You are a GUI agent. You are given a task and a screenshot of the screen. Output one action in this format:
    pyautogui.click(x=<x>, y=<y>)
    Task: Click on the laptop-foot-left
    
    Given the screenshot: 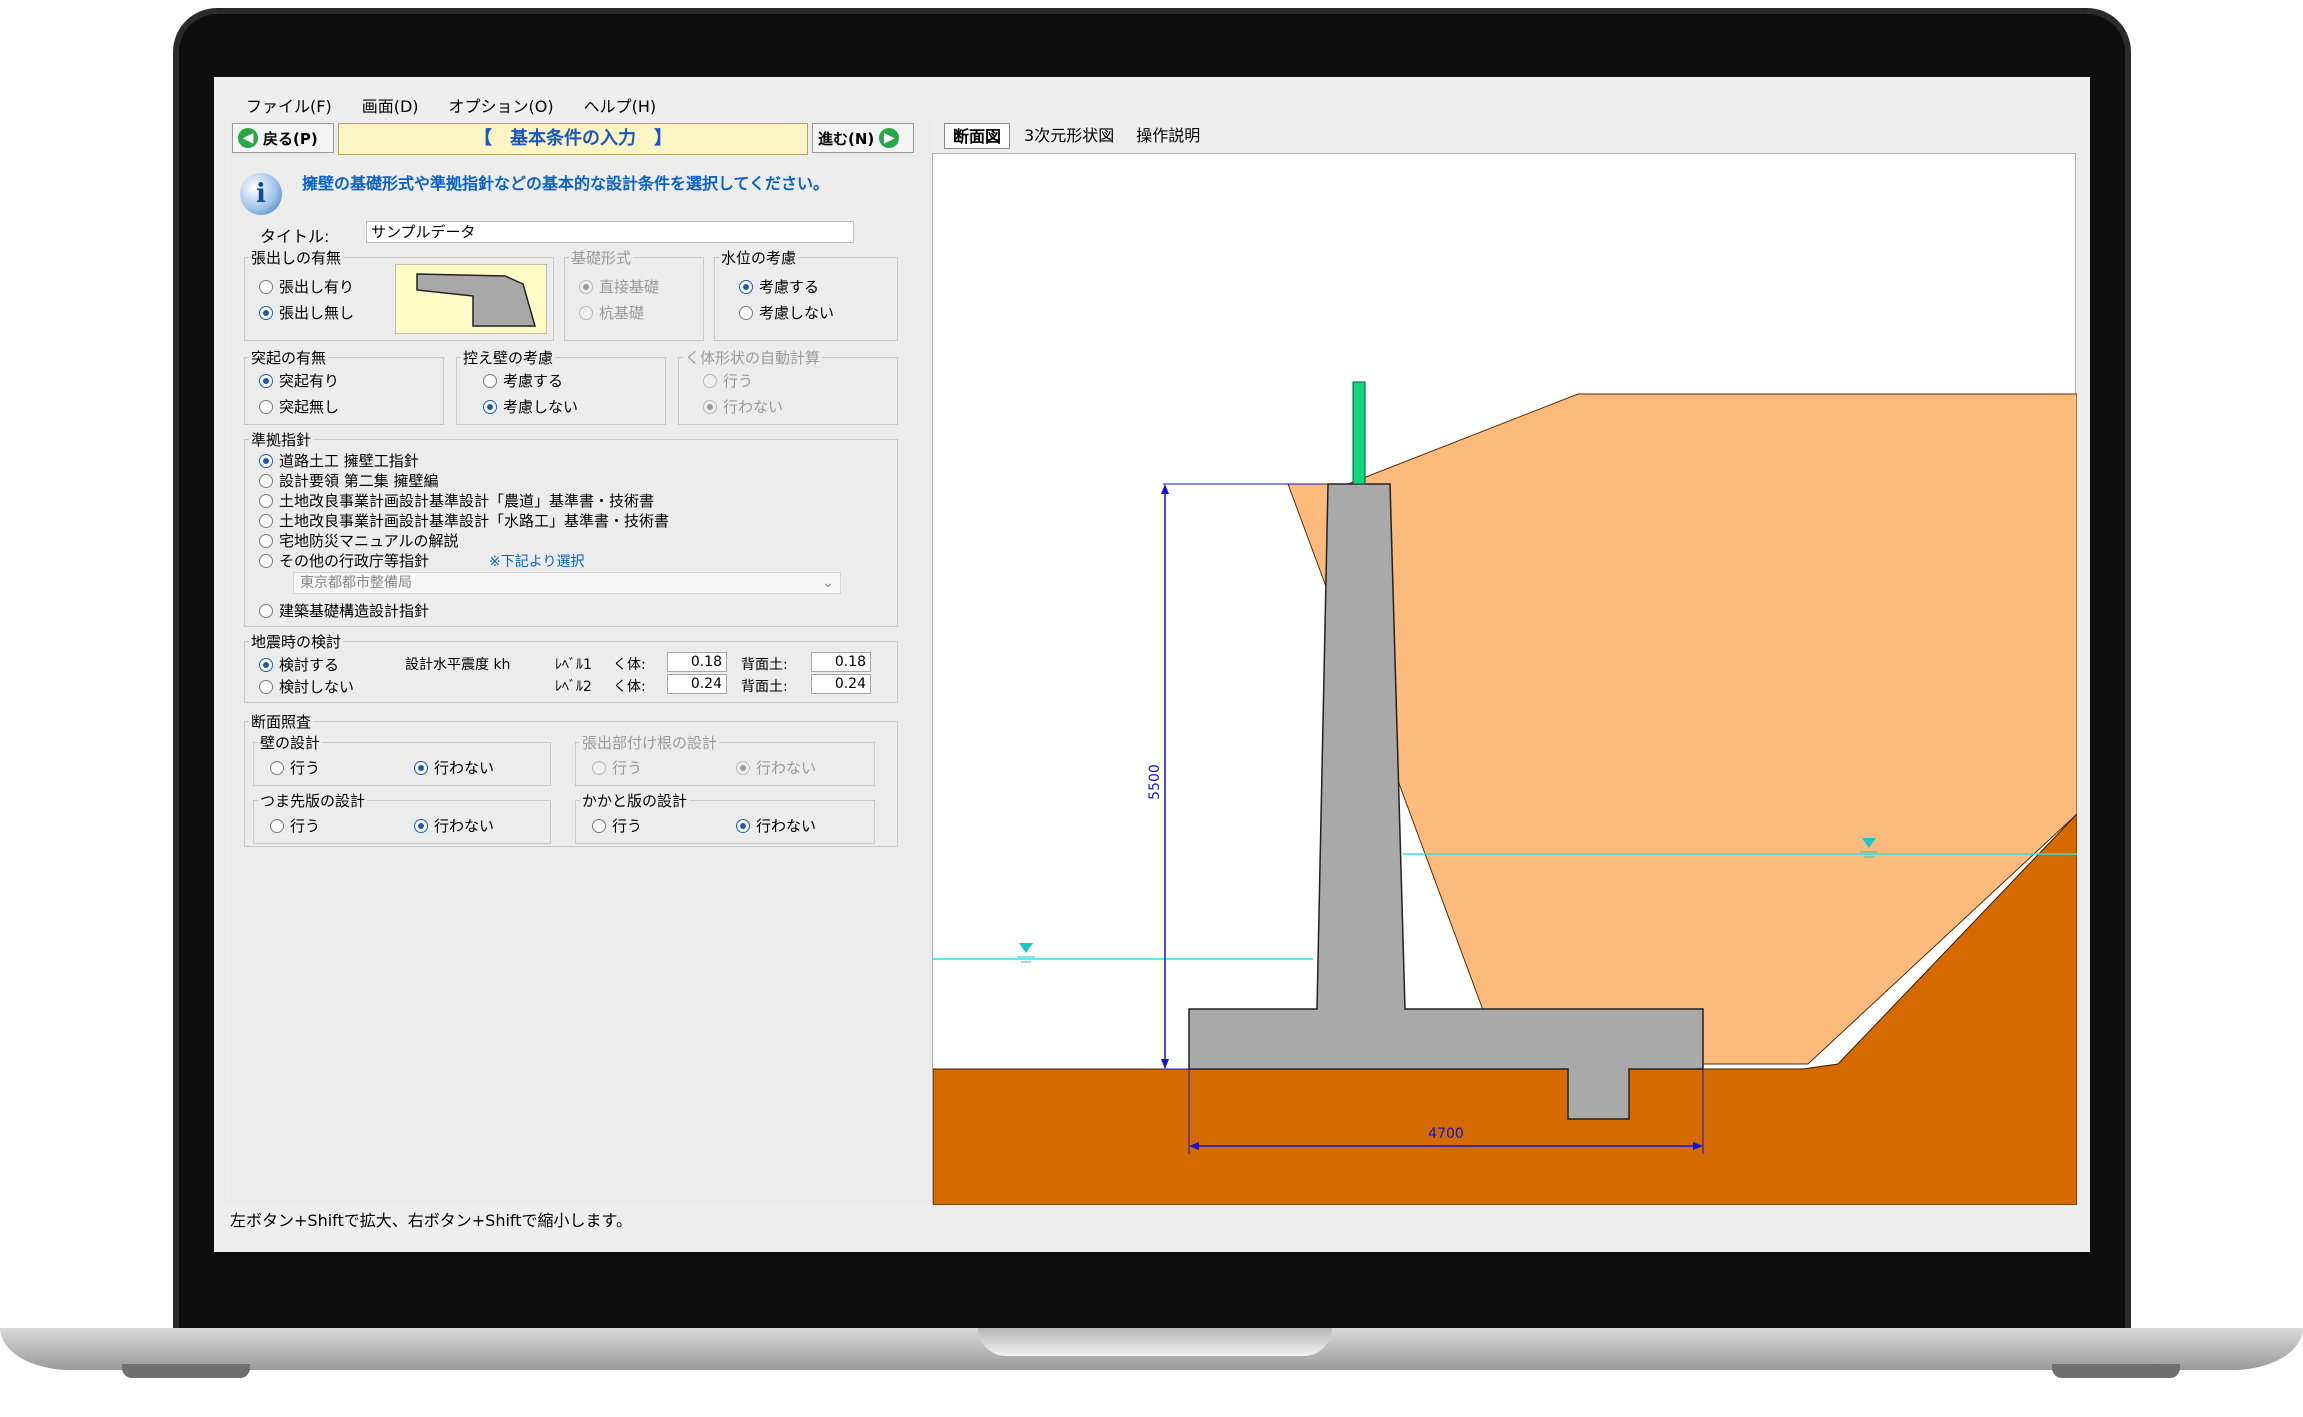 What is the action you would take?
    pyautogui.click(x=186, y=1371)
    